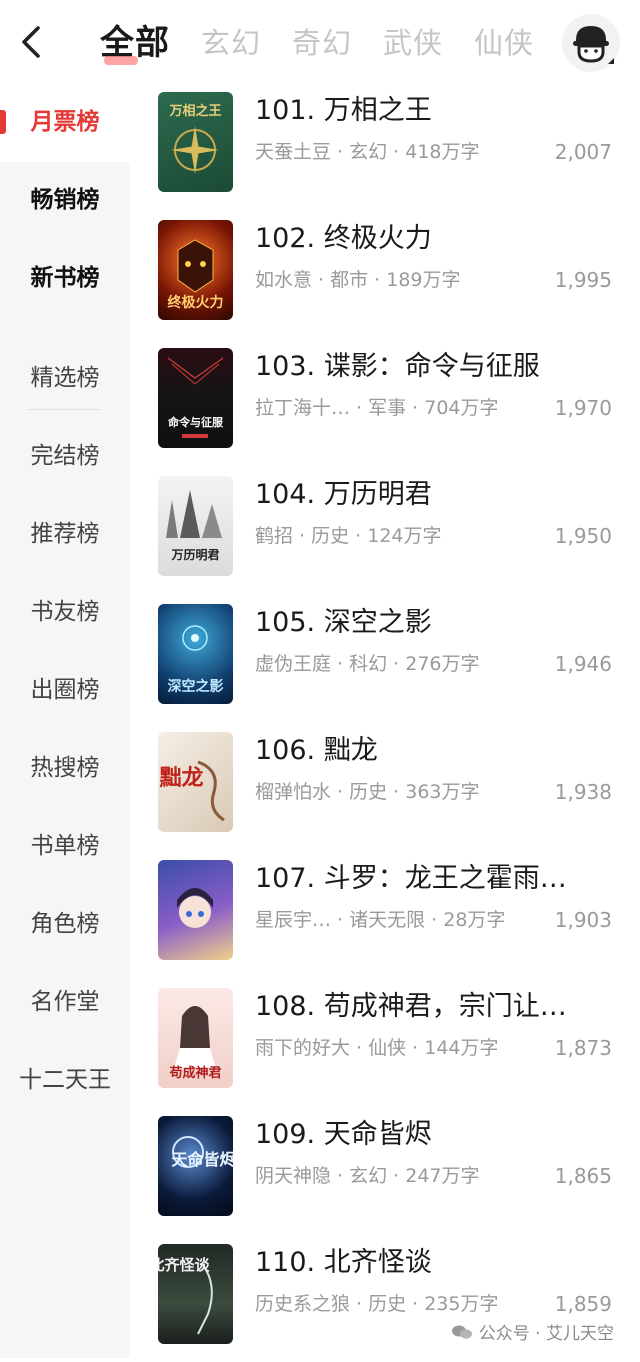 Image resolution: width=640 pixels, height=1362 pixels. I want to click on book-row: 天命皆烬 109. 天命皆烬 阴天神隐 · 玄幻 · 247万字 1,865, so click(385, 1170).